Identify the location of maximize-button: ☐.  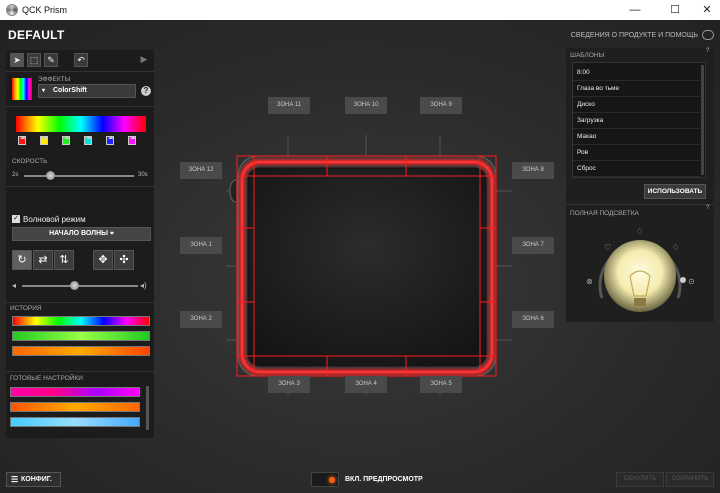
(675, 10).